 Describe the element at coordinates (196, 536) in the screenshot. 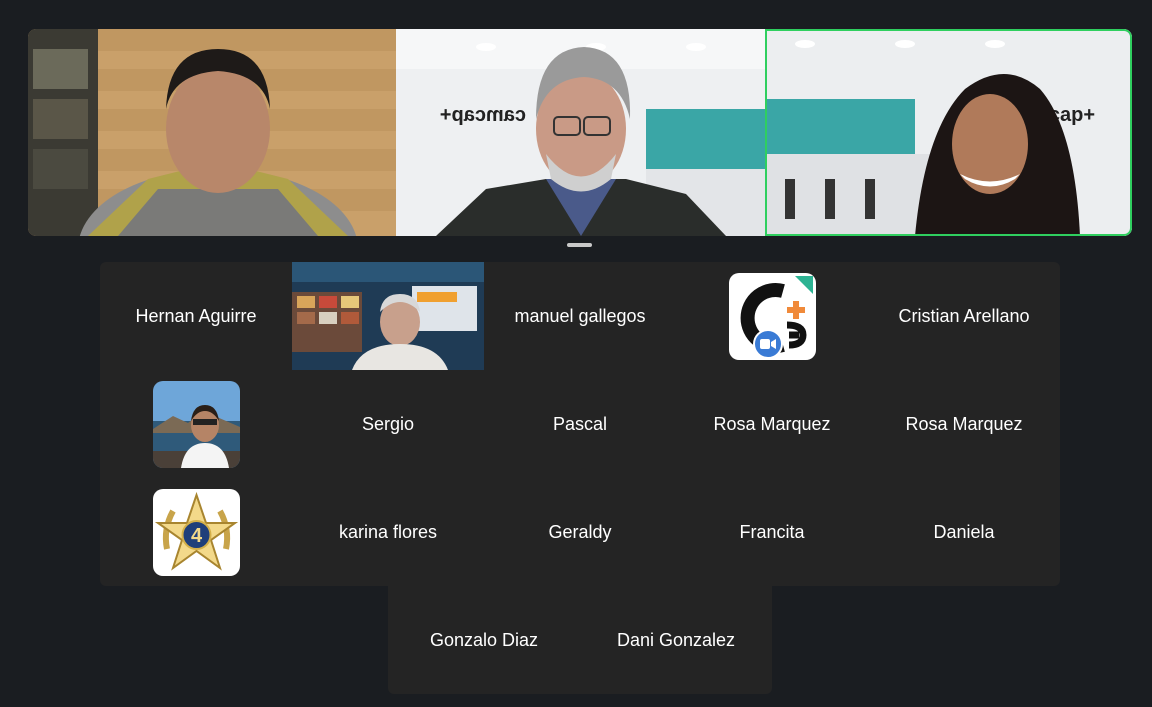

I see `badge-number: 4` at that location.